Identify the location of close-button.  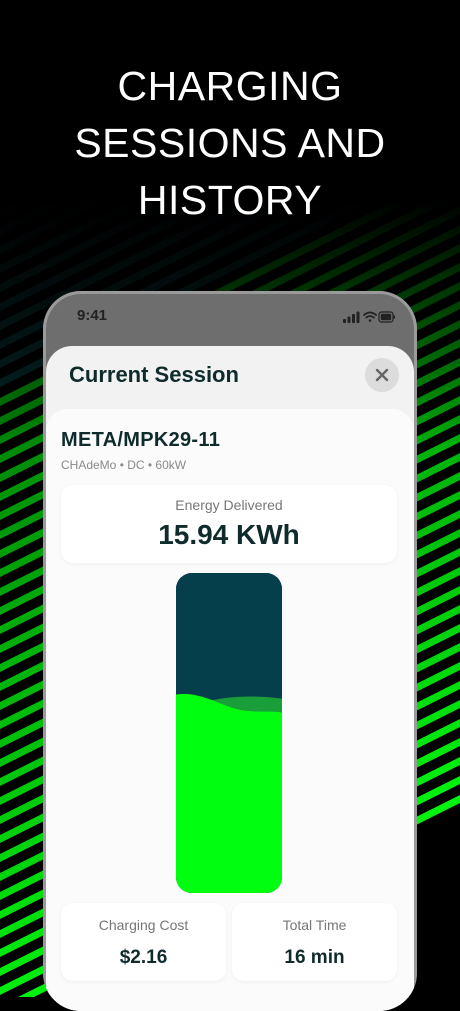
(382, 375).